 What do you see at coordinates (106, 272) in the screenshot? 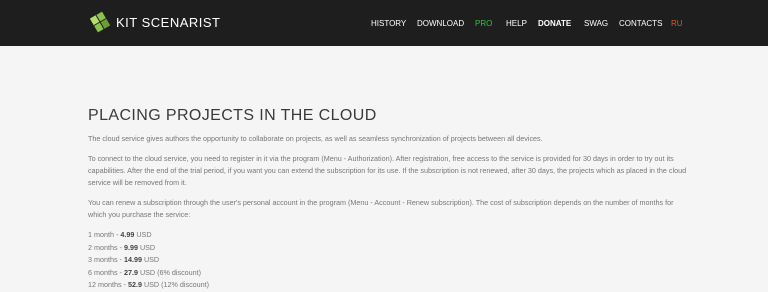
I see `price-period: 6 months -` at bounding box center [106, 272].